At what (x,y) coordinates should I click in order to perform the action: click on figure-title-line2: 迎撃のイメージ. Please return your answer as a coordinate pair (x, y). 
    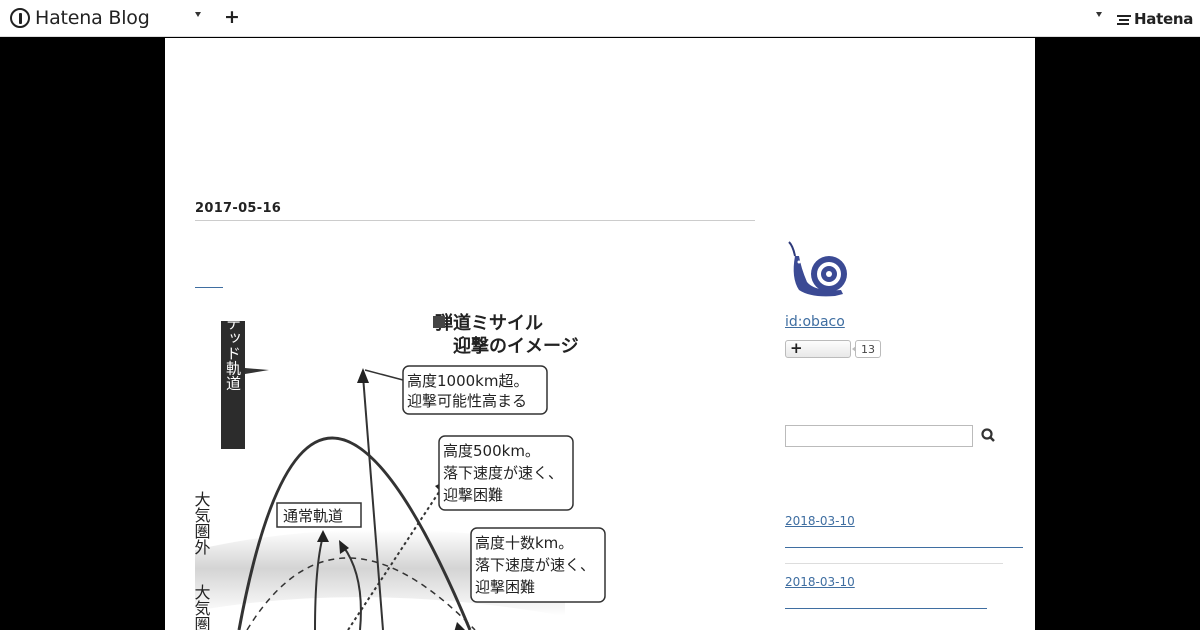
    Looking at the image, I should click on (516, 346).